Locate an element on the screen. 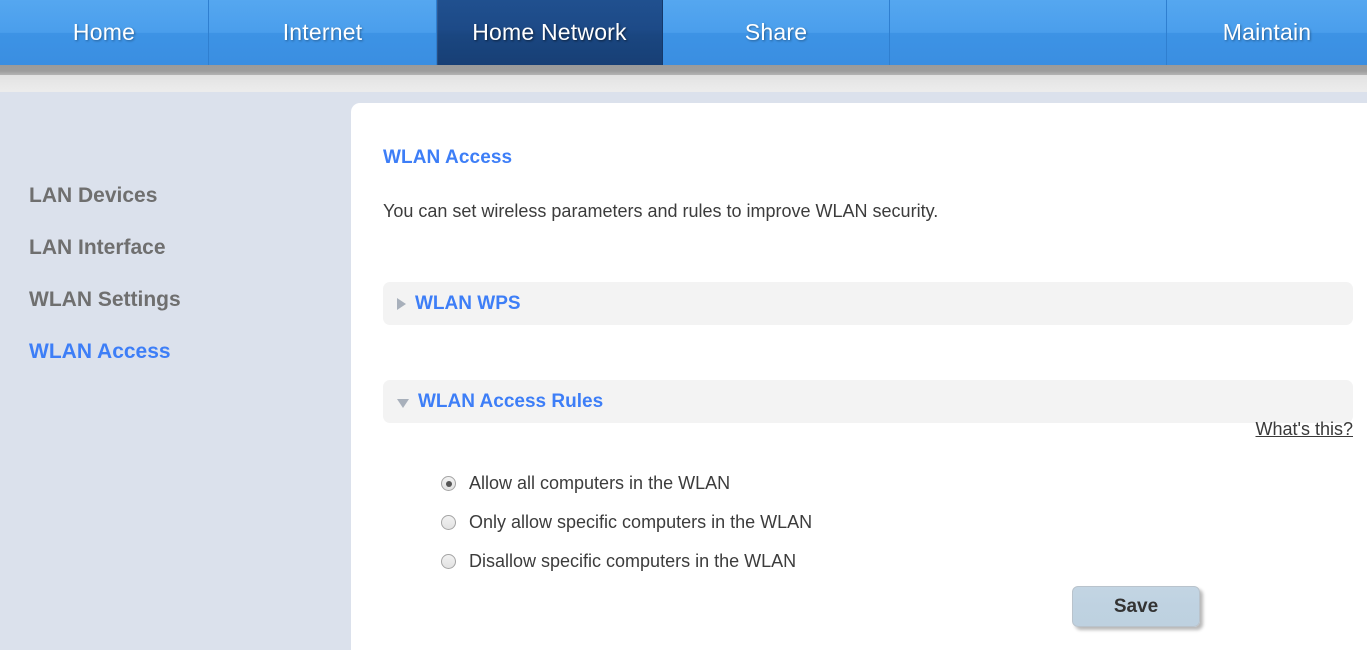 This screenshot has height=650, width=1367. nav-tab-maintain: Maintain is located at coordinates (1267, 32).